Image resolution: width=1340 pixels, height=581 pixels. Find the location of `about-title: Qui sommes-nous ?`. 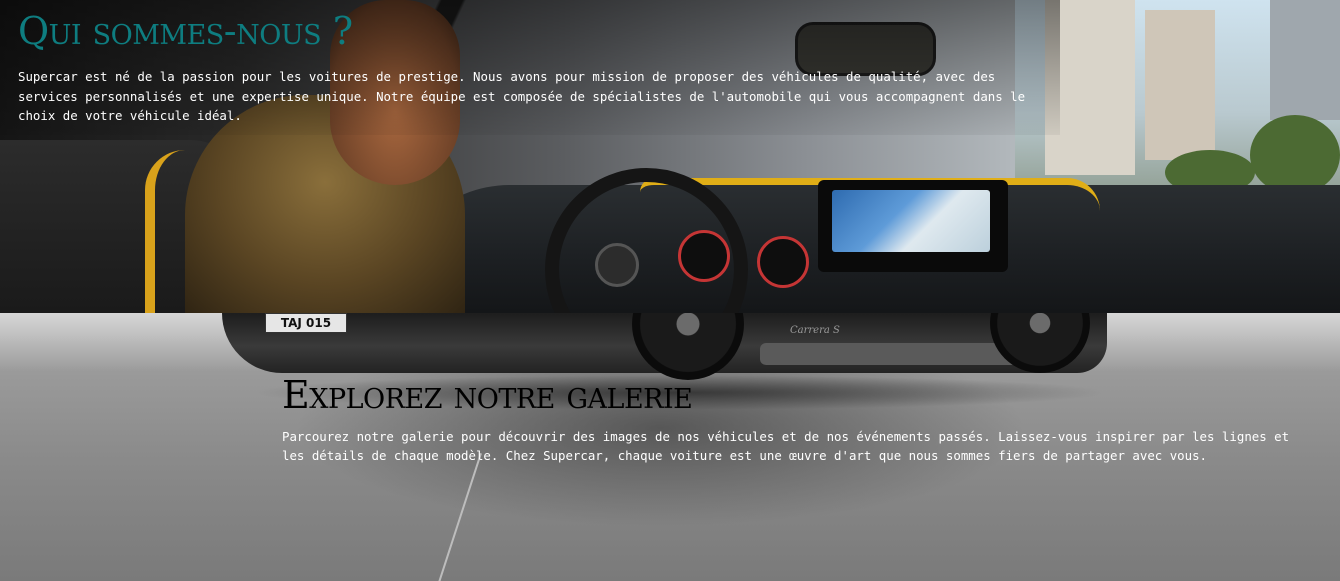

about-title: Qui sommes-nous ? is located at coordinates (185, 31).